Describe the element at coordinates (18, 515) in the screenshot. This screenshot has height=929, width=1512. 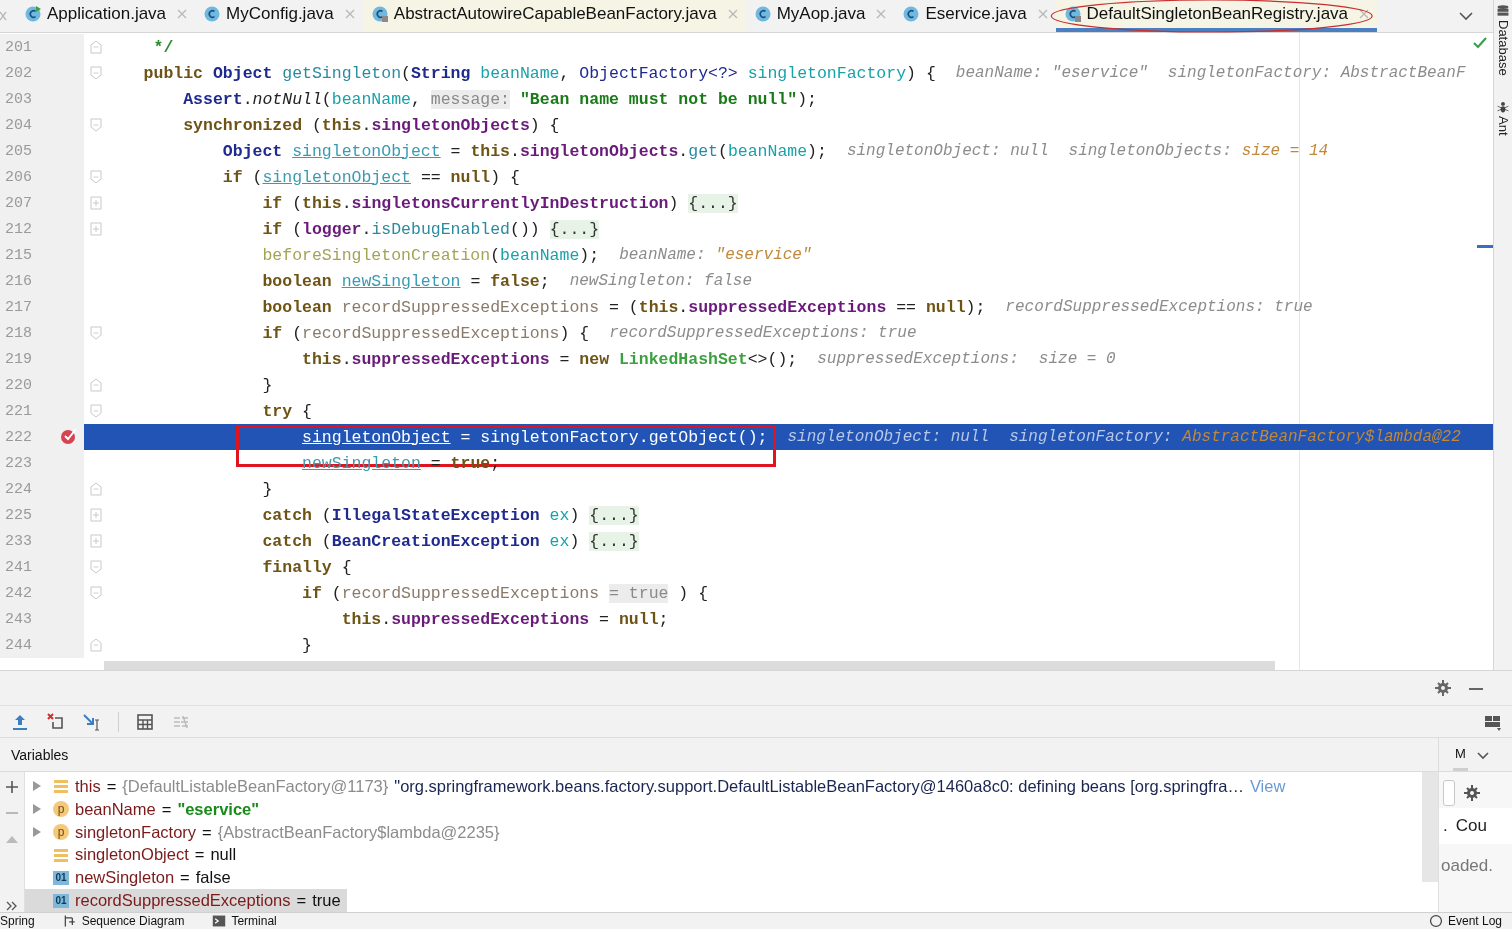
I see `line-number: 225` at that location.